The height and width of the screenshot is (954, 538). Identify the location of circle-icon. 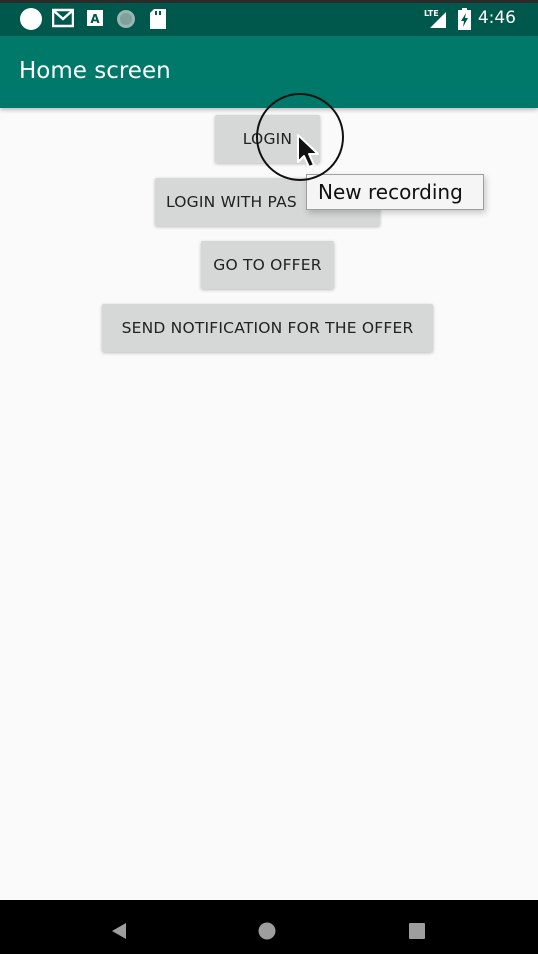
(31, 21).